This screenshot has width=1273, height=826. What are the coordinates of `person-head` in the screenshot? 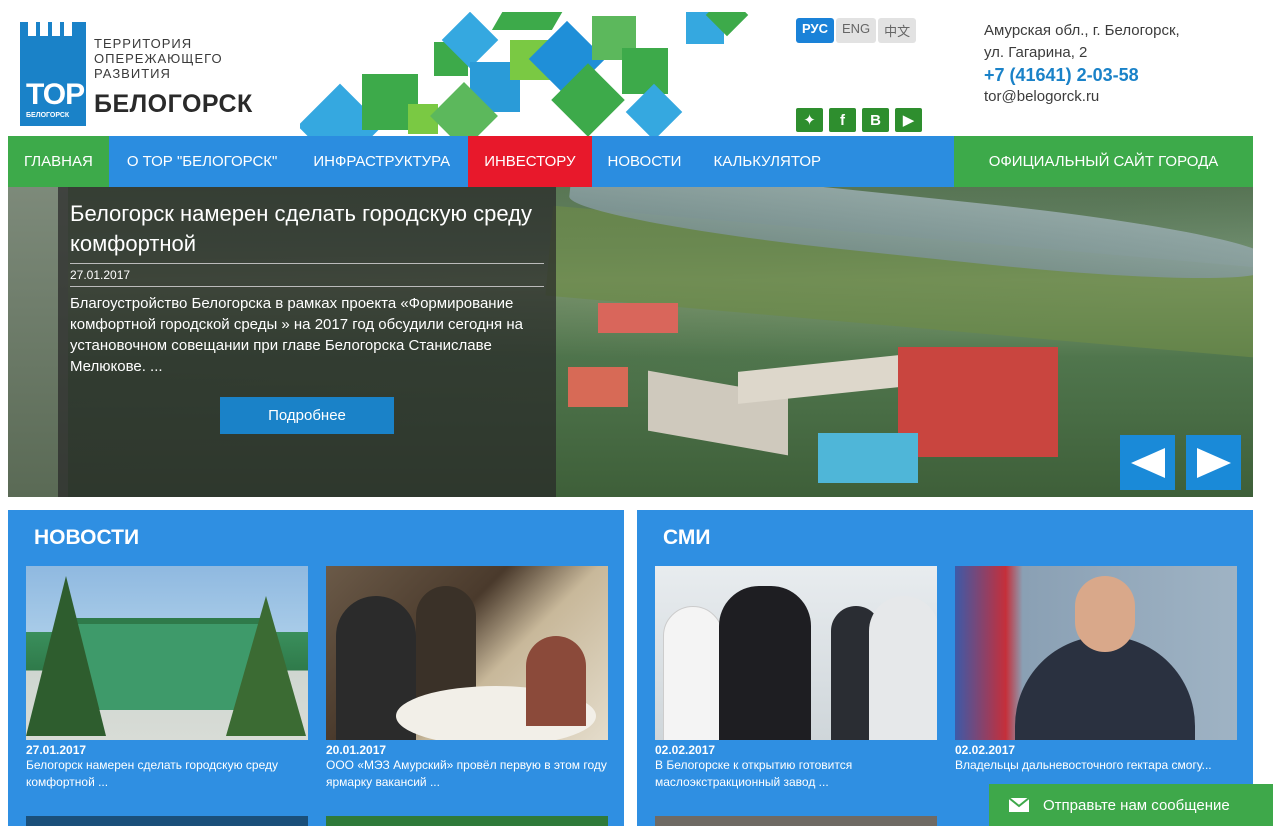 It's located at (1105, 614).